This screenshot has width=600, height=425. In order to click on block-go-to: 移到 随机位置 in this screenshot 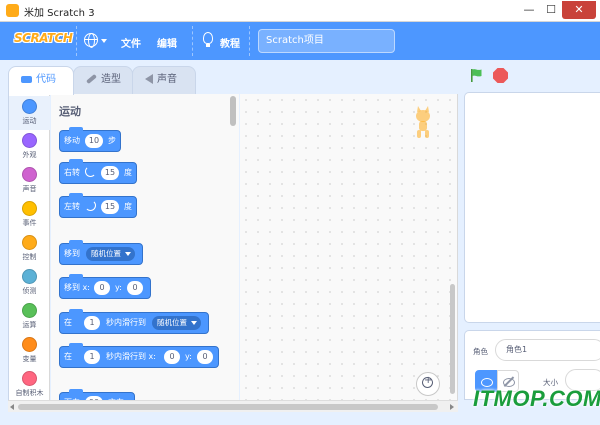, I will do `click(101, 252)`.